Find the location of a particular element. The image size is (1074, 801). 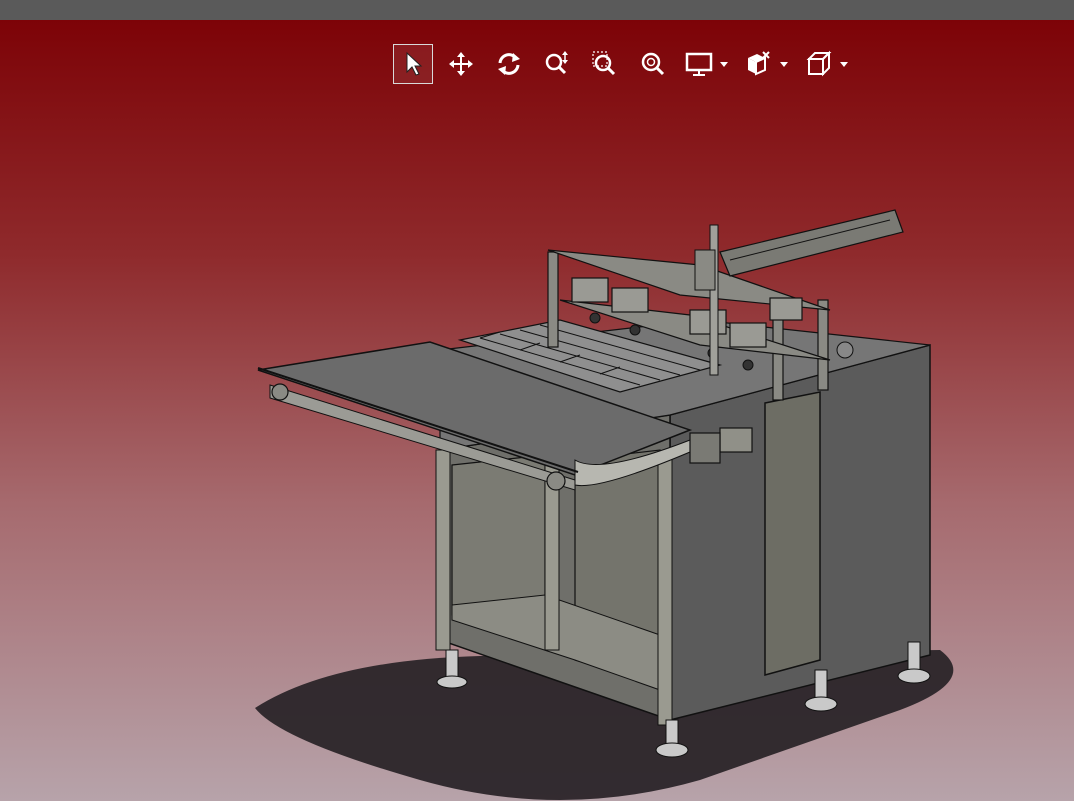

cursor-arrow-icon is located at coordinates (414, 63).